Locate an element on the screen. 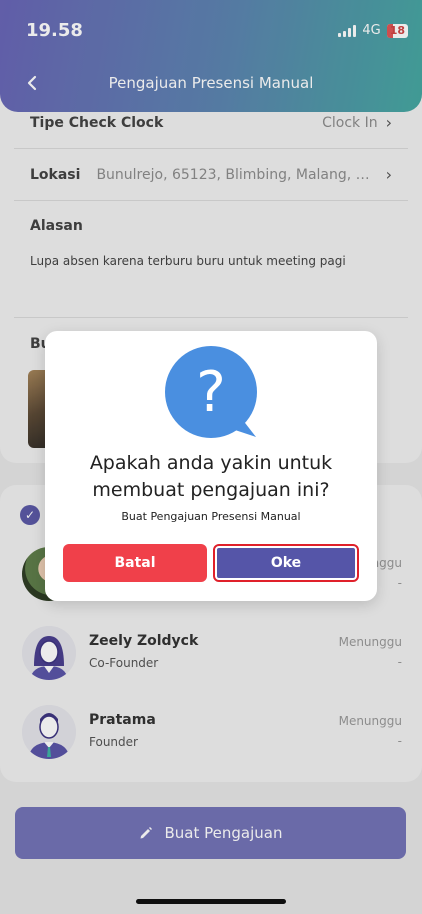  question-bubble-icon: ? is located at coordinates (211, 392).